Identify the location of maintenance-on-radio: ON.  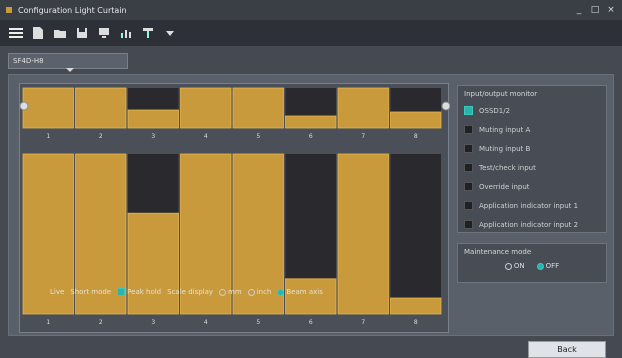
(514, 266).